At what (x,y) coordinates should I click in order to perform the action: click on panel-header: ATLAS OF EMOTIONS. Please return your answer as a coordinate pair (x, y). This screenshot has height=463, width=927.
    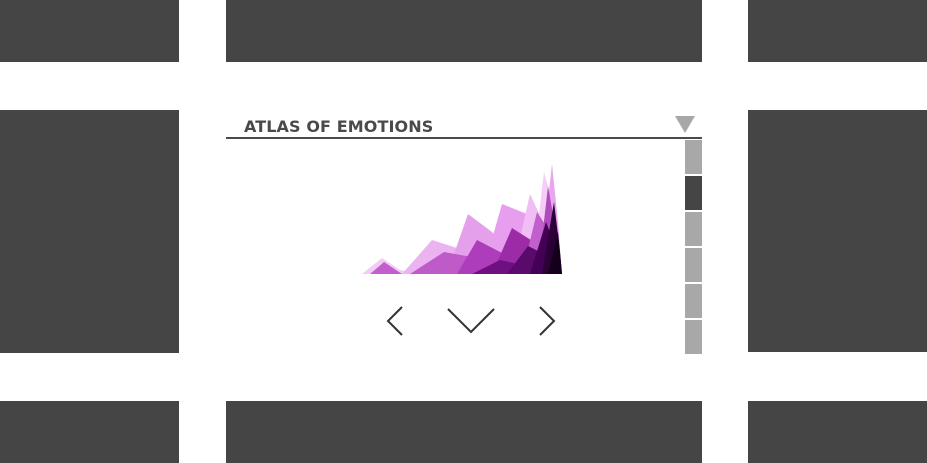
    Looking at the image, I should click on (464, 124).